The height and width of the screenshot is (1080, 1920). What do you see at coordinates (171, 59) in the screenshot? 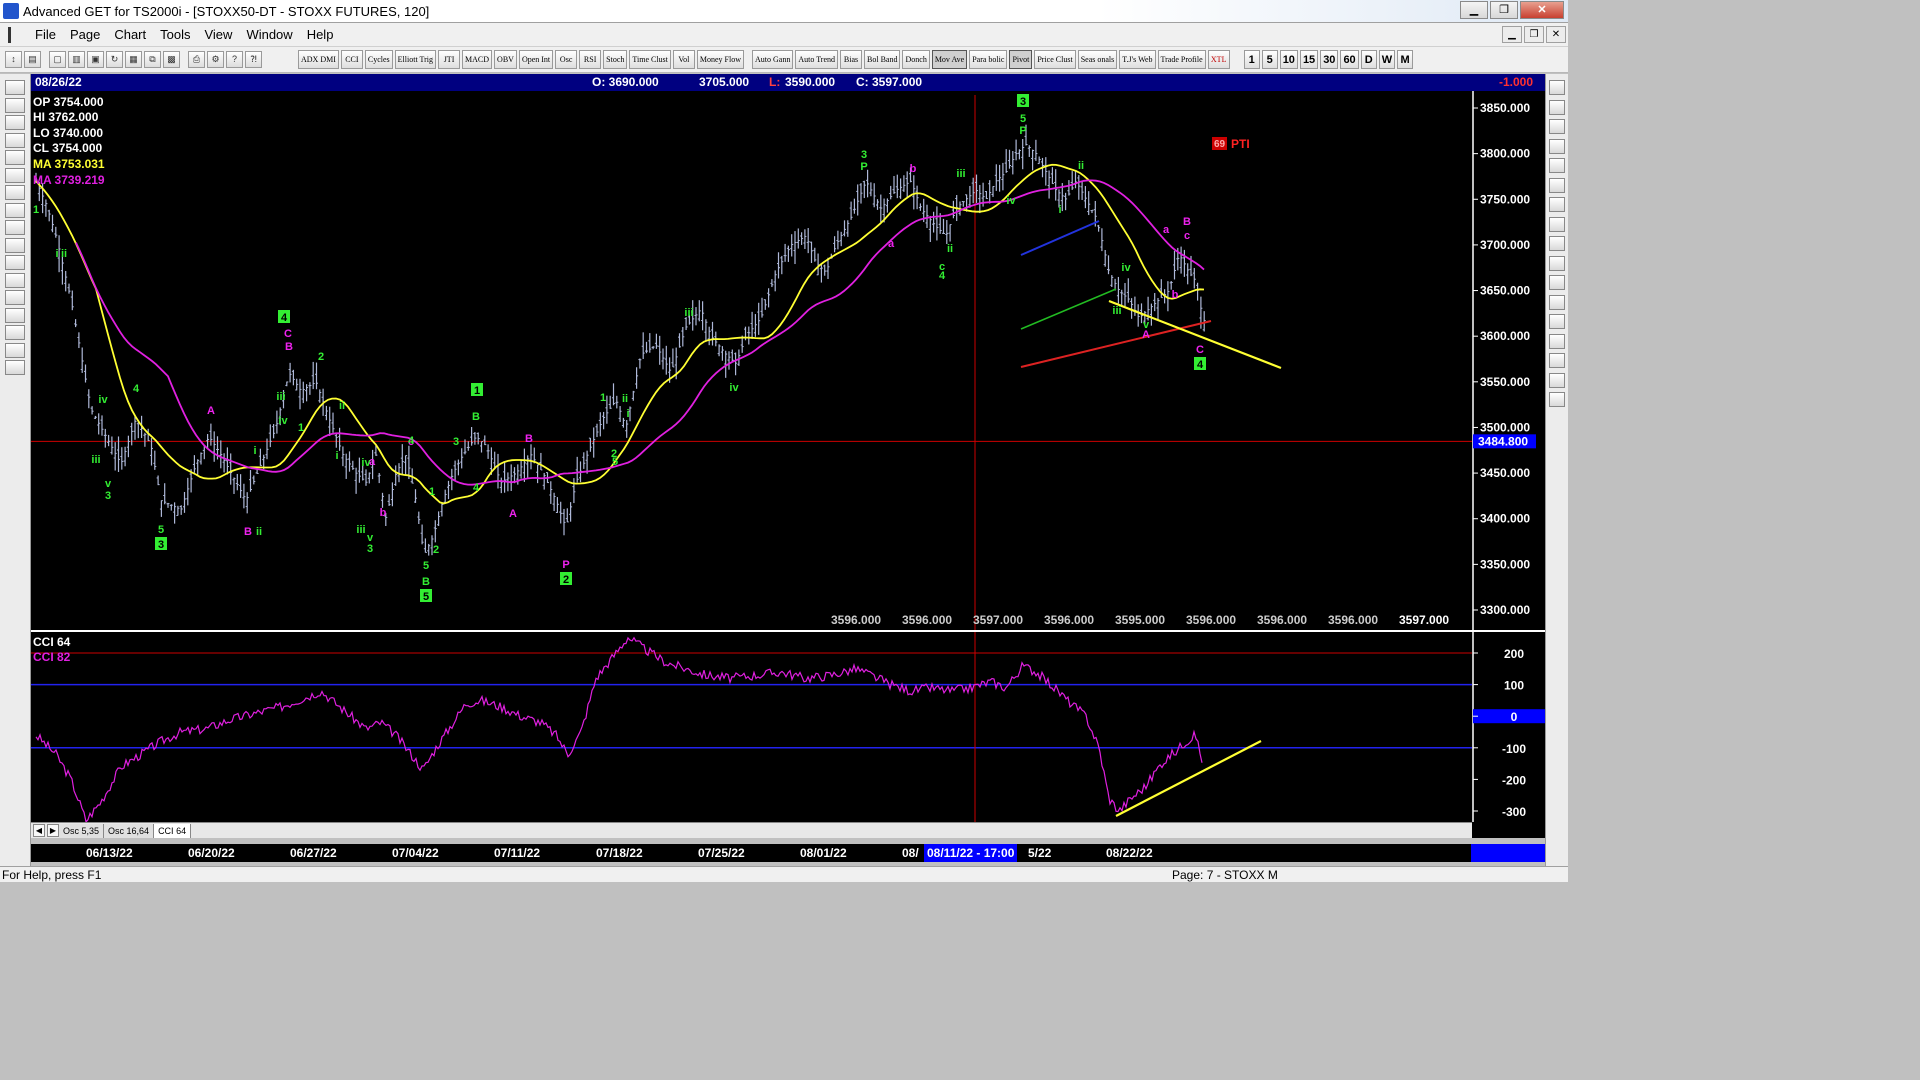
I see `grid-icon: ▩` at bounding box center [171, 59].